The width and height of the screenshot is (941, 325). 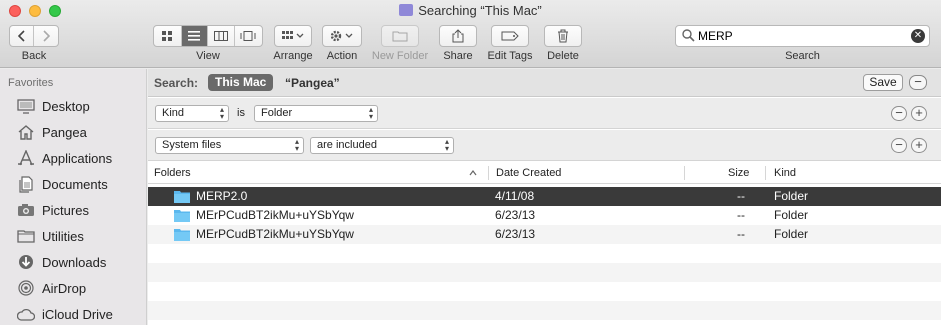 I want to click on sidebar-item-icloud-drive: iCloud Drive, so click(x=73, y=313).